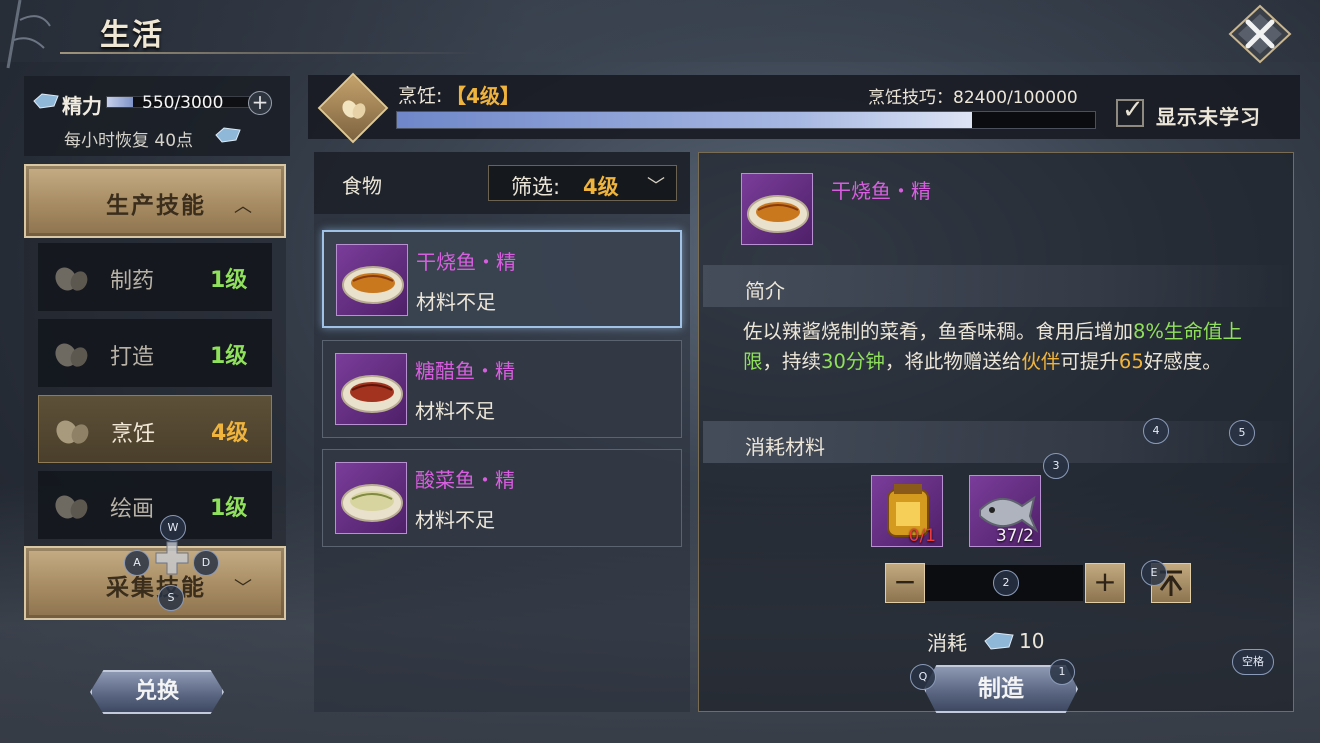 This screenshot has height=743, width=1320. Describe the element at coordinates (804, 108) in the screenshot. I see `cooking-header: 烹饪: 【4级】 烹饪技巧：82400/100000 ✓ 显示未学习` at that location.